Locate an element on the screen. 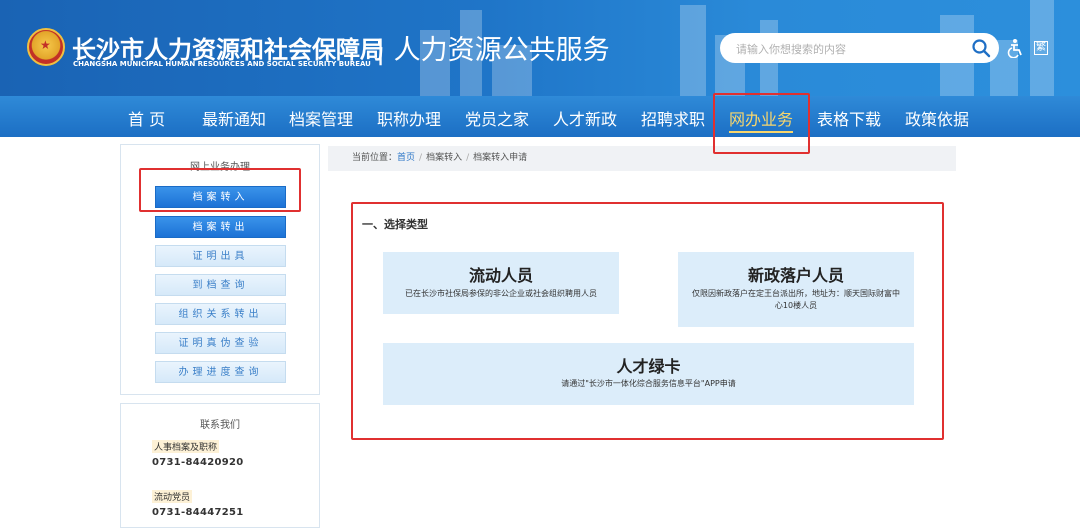 The width and height of the screenshot is (1080, 528). type-card-floating-personnel: 流动人员 已在长沙市社保局参保的非公企业或社会组织聘用人员 is located at coordinates (501, 283).